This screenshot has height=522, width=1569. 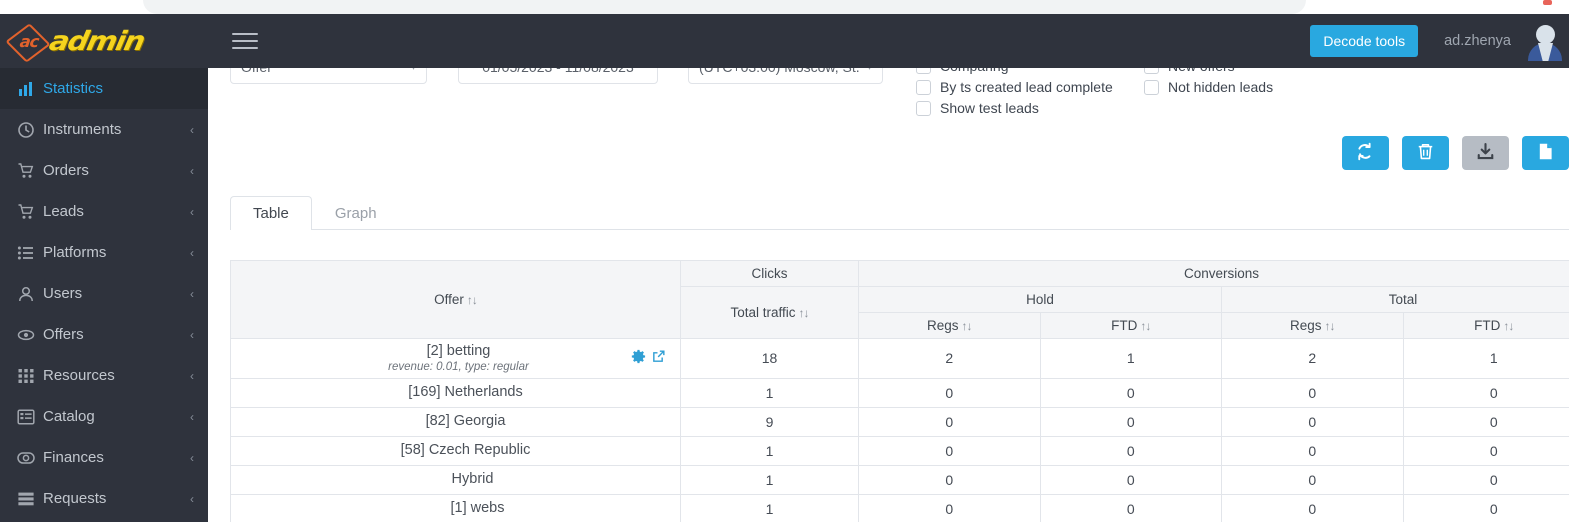 What do you see at coordinates (1312, 325) in the screenshot?
I see `header-total-regs: Regs ↑↓` at bounding box center [1312, 325].